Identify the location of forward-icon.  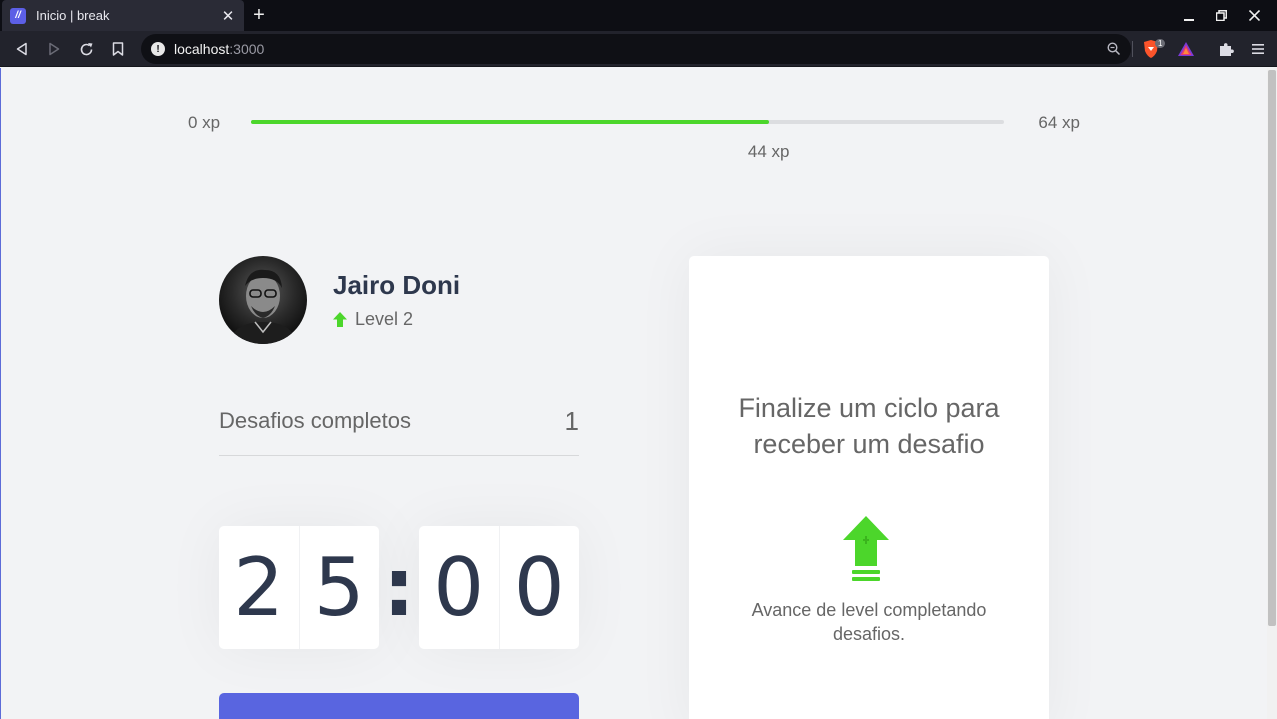
(54, 49).